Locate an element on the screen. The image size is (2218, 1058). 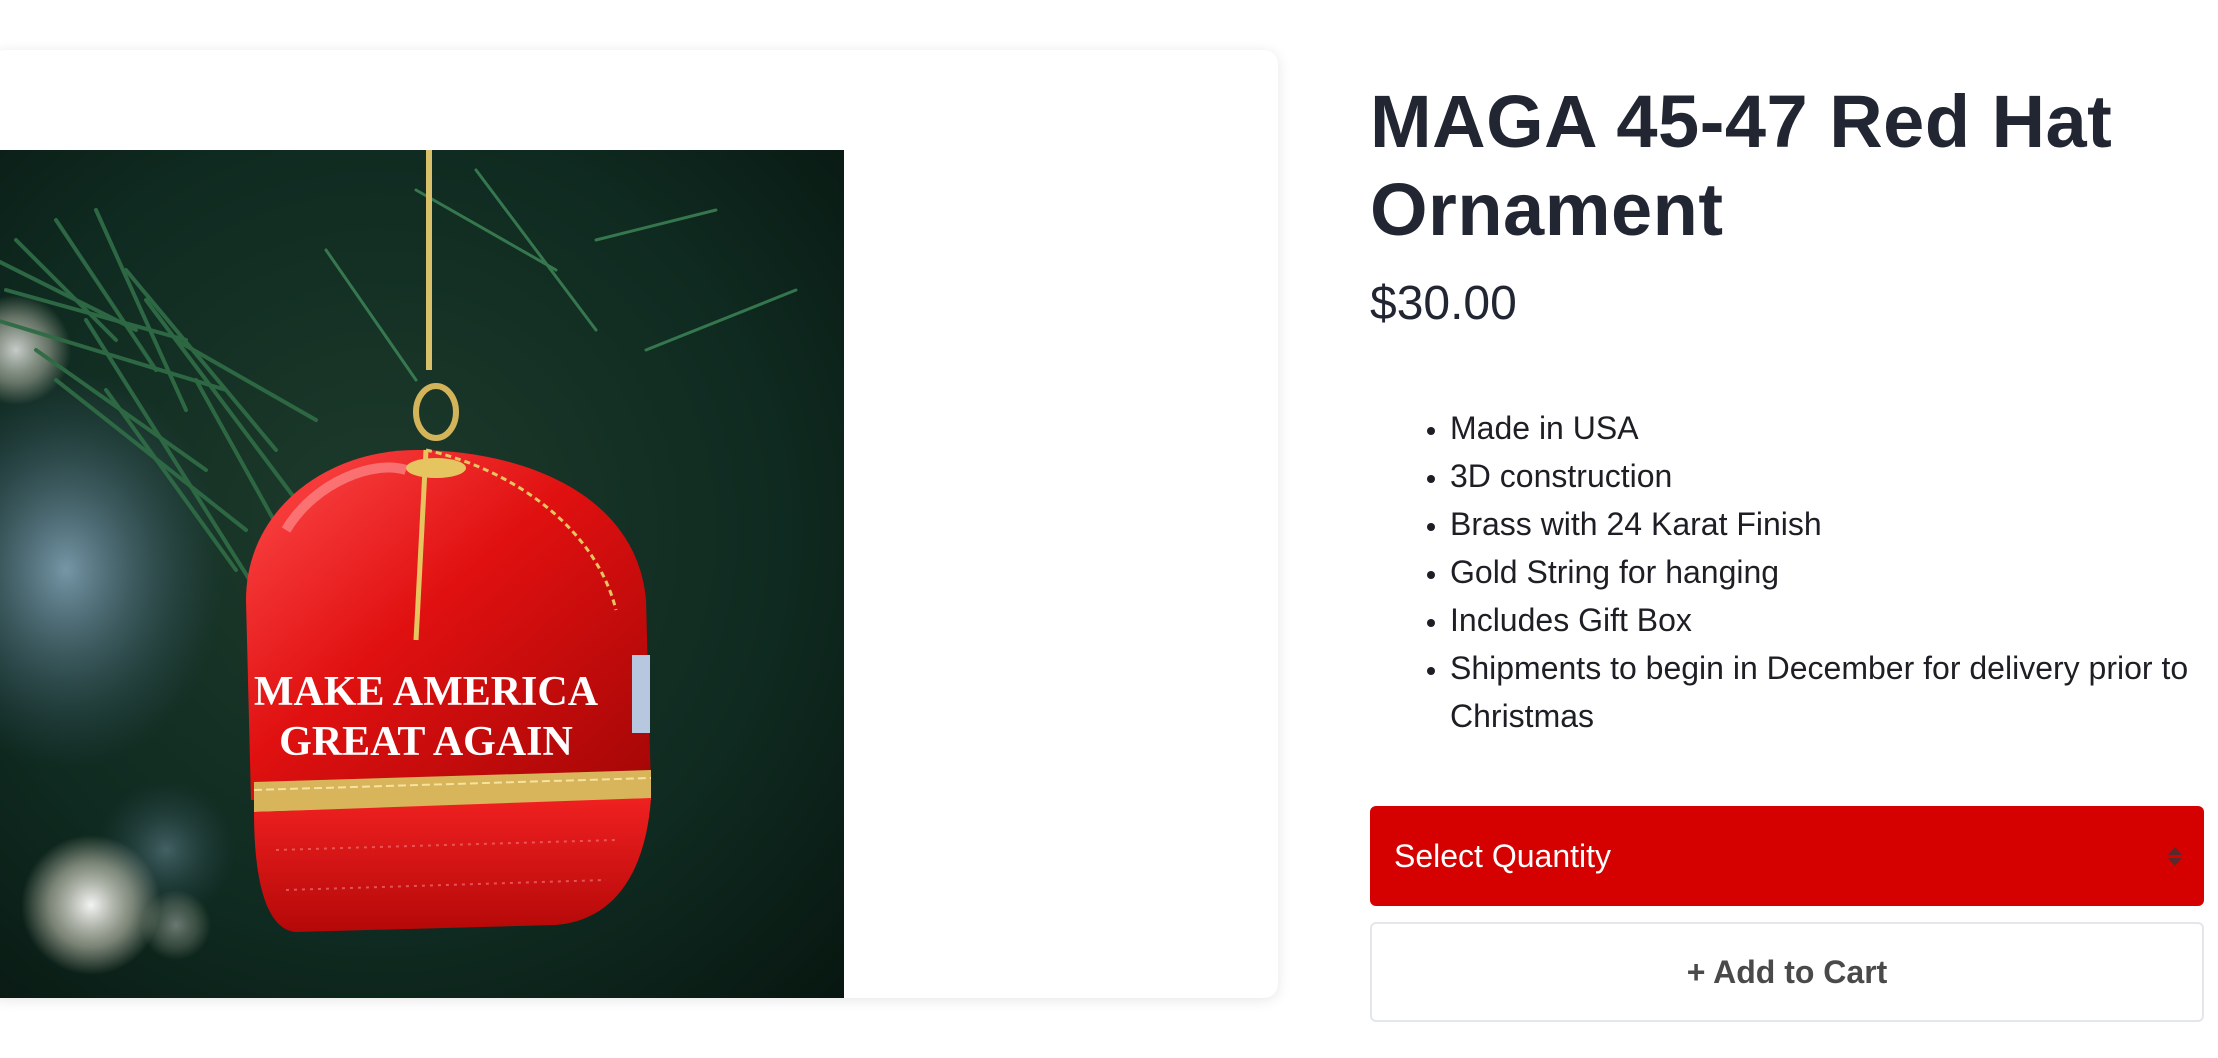
quantity-select-label: Select Quantity is located at coordinates (1502, 855).